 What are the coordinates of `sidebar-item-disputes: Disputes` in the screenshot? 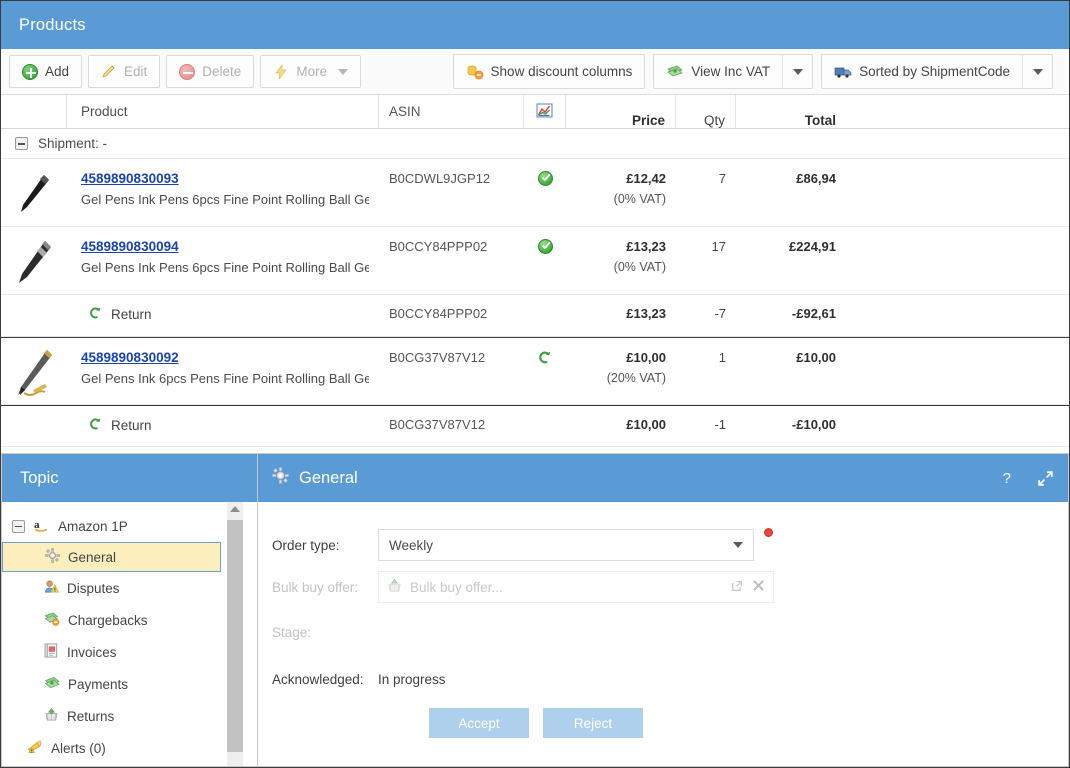 It's located at (129, 588).